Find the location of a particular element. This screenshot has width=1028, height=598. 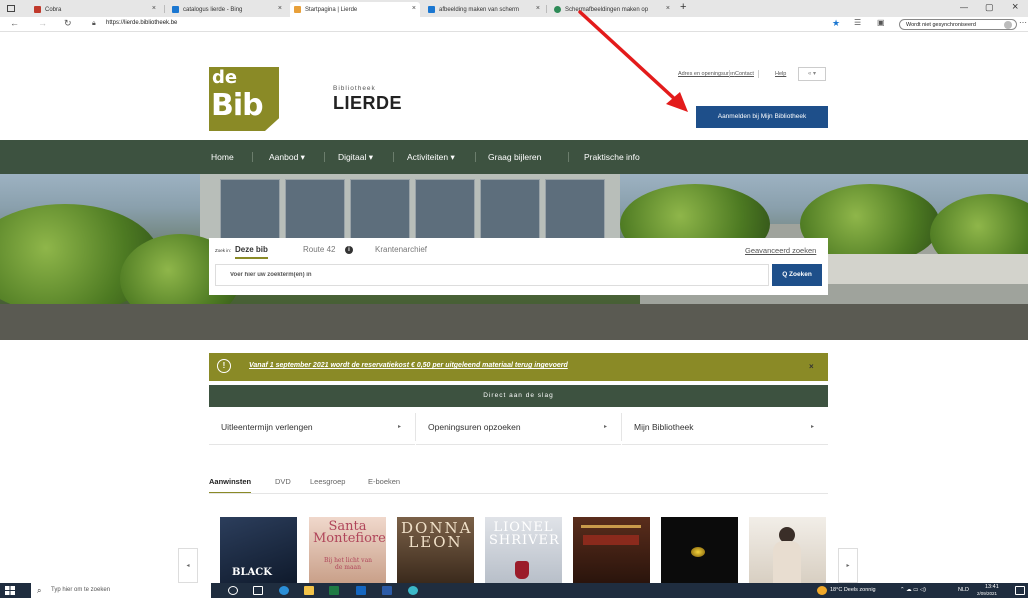

forward-icon: → is located at coordinates (42, 23).